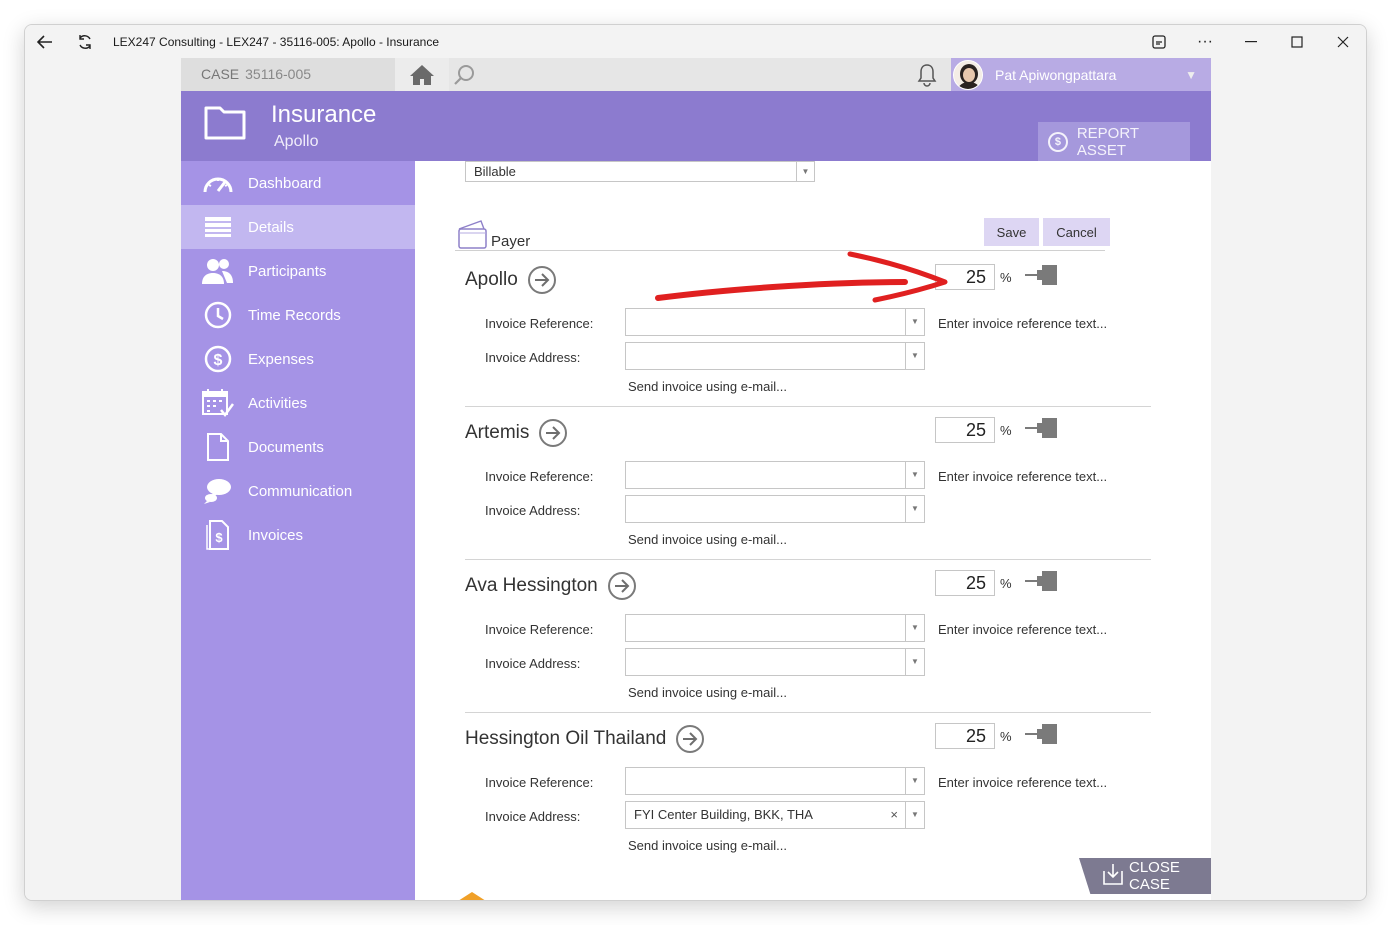 Image resolution: width=1390 pixels, height=925 pixels. I want to click on sidebar-item-dashboard: Dashboard, so click(298, 183).